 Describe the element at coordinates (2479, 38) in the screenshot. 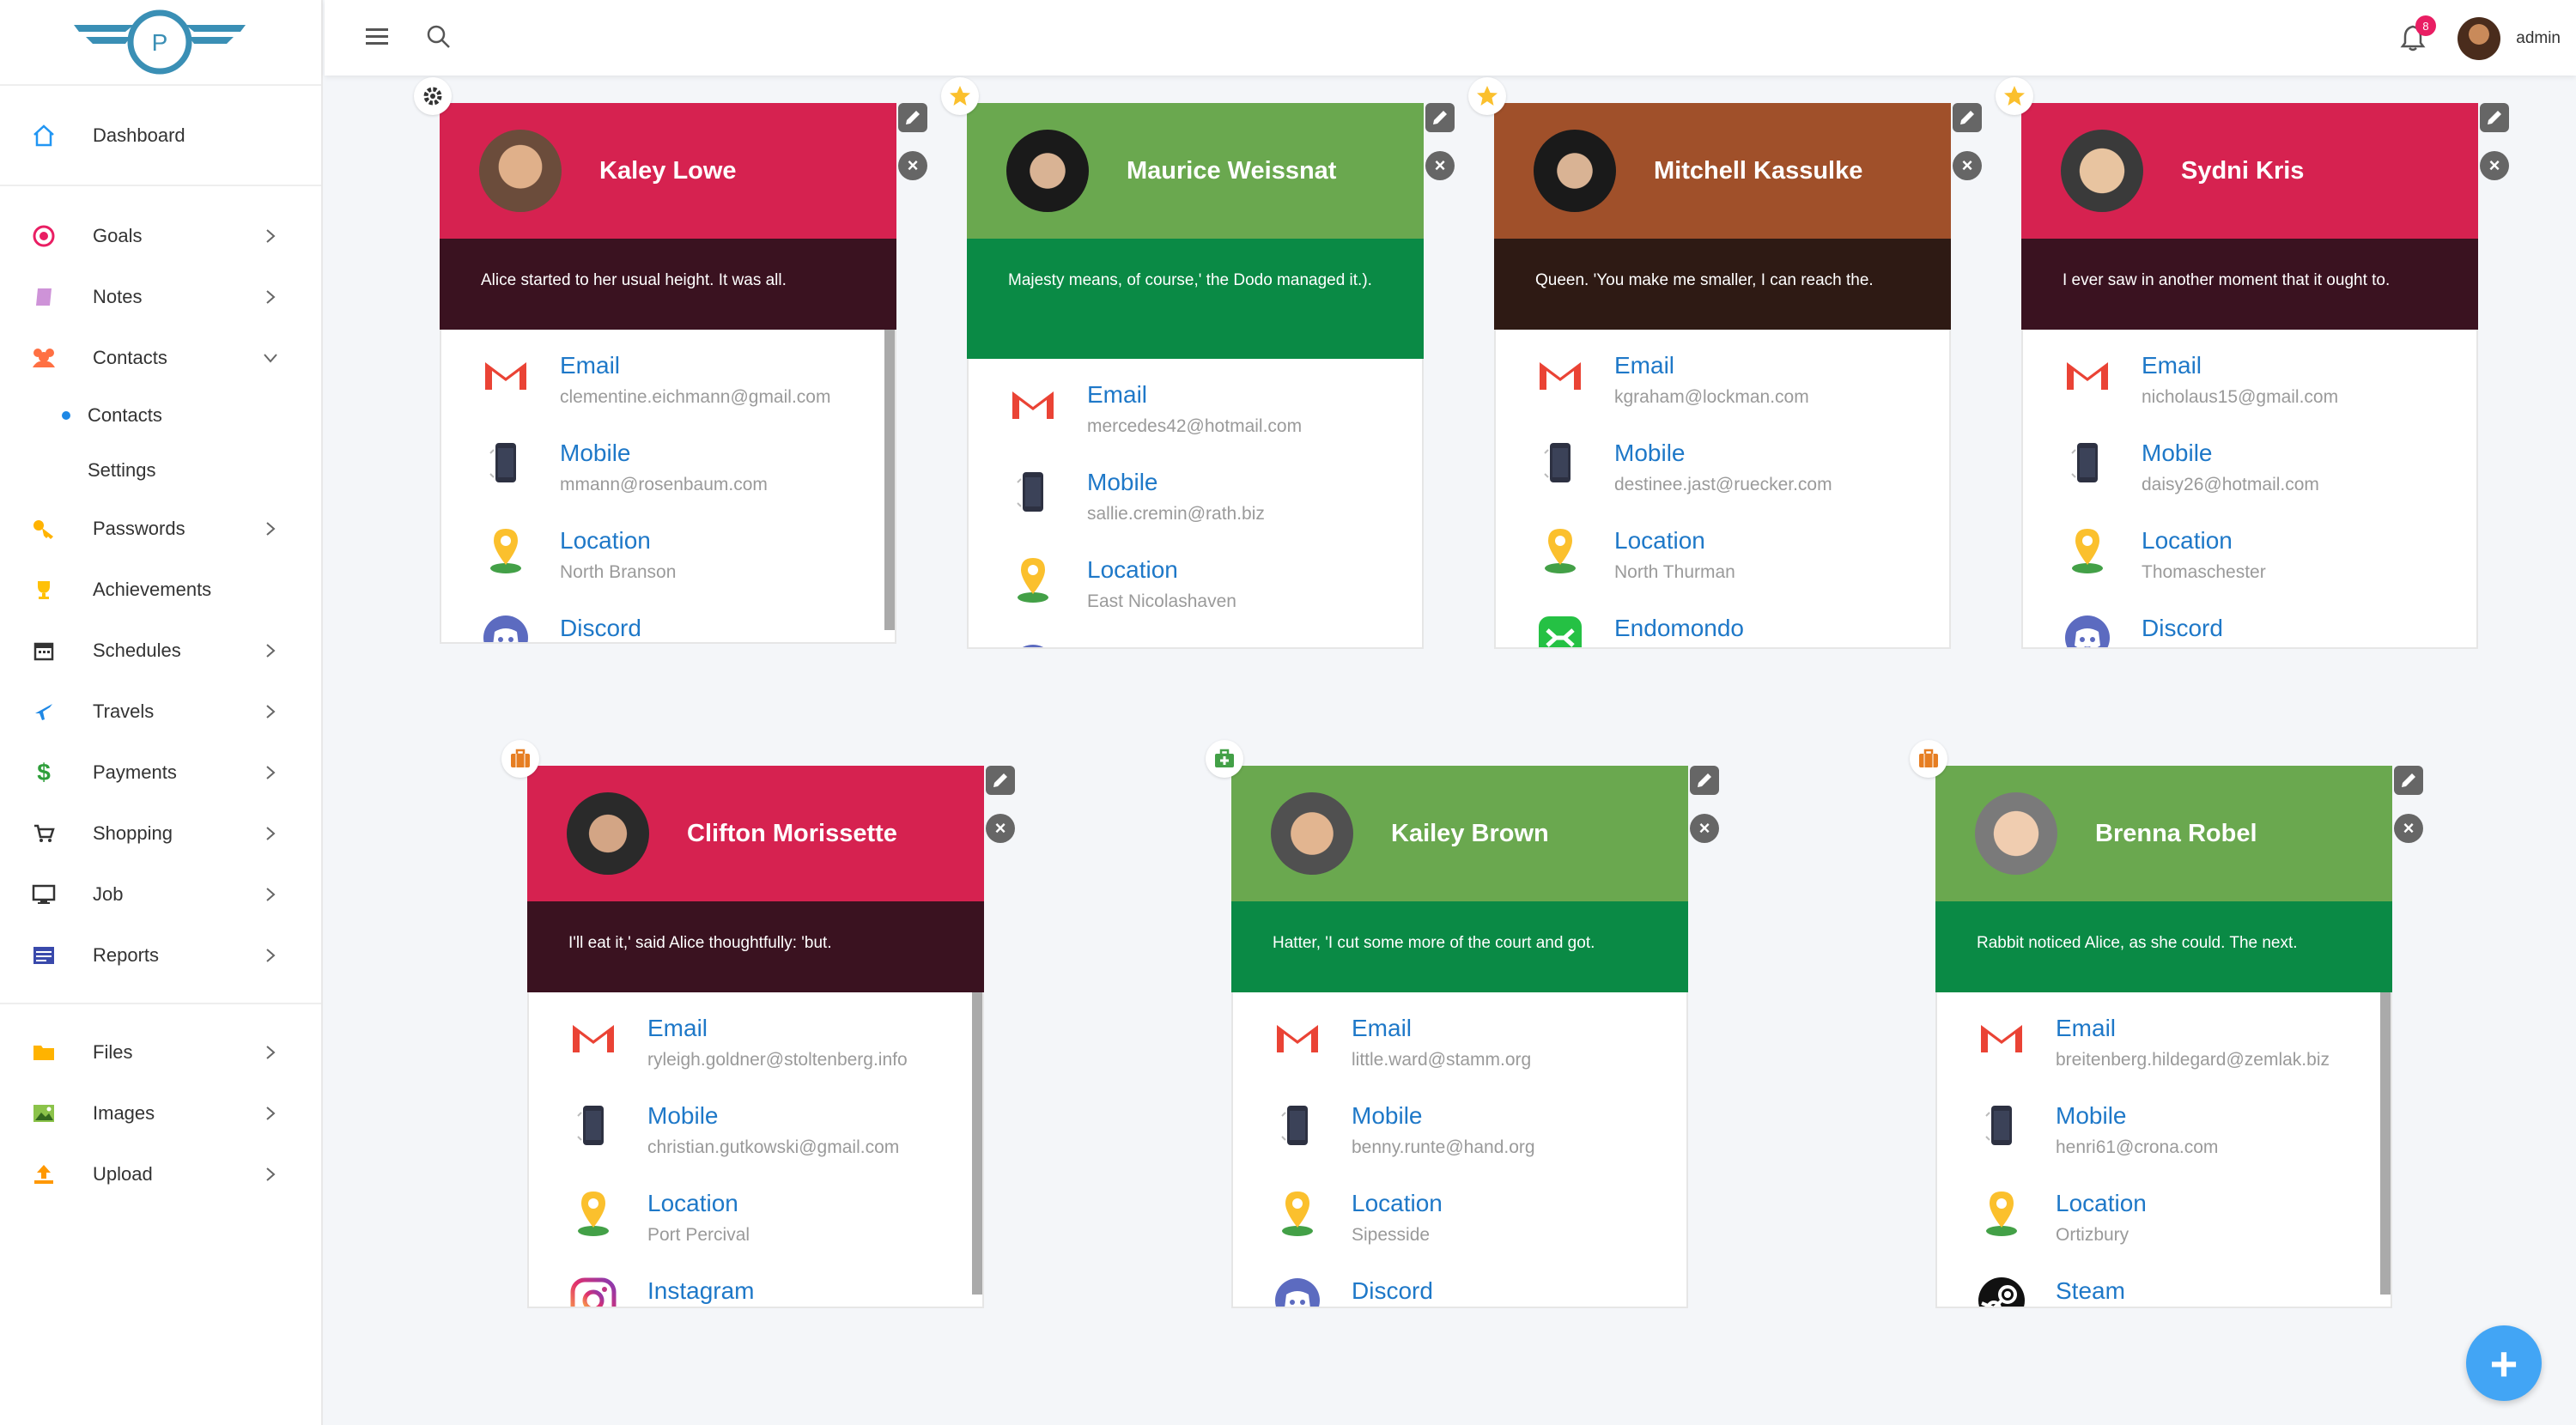

I see `user-avatar` at that location.